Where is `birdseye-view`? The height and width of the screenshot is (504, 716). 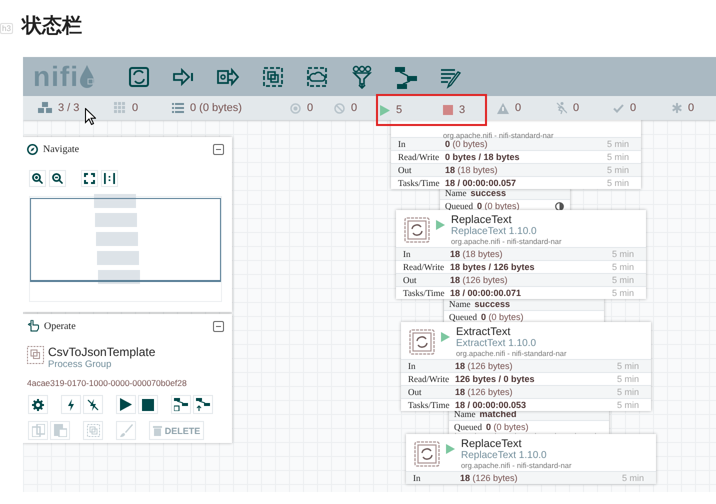
birdseye-view is located at coordinates (125, 249).